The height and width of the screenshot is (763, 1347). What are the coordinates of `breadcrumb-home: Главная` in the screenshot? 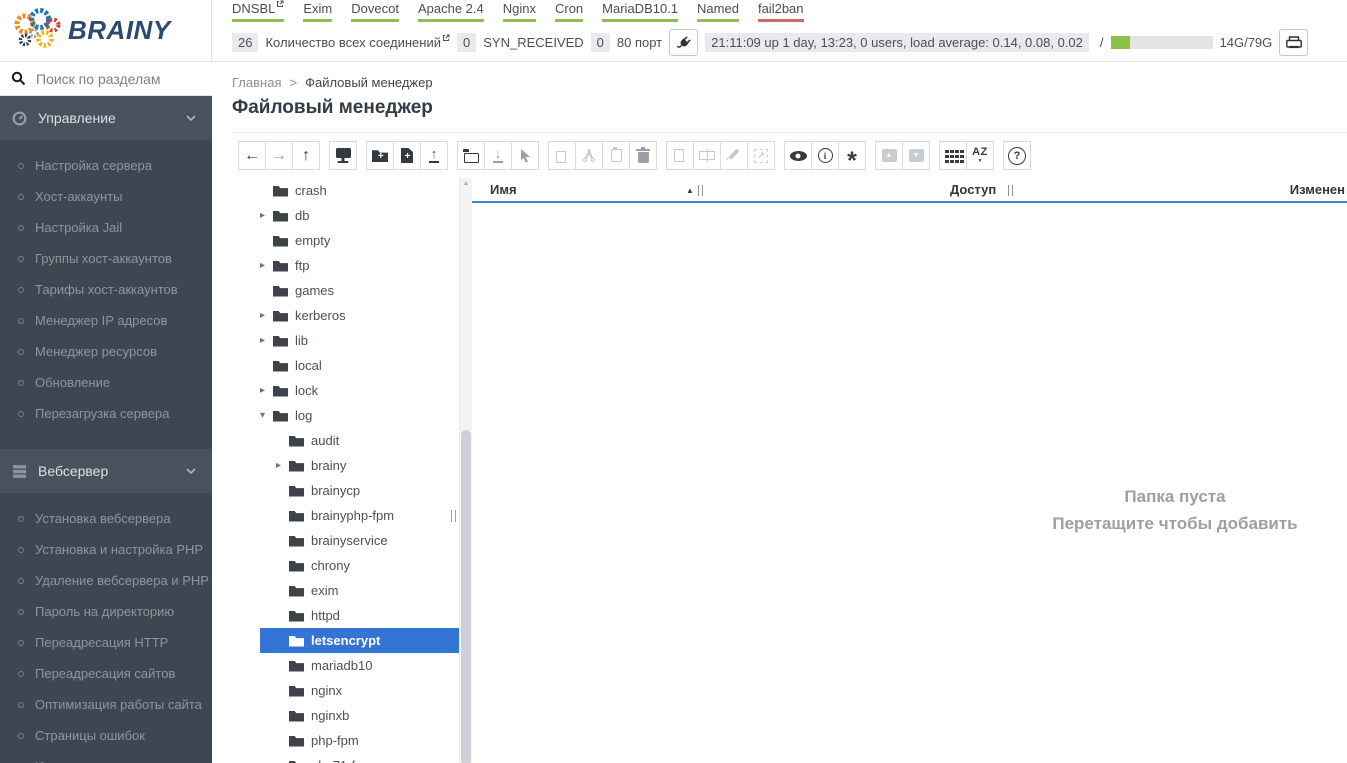 It's located at (256, 82).